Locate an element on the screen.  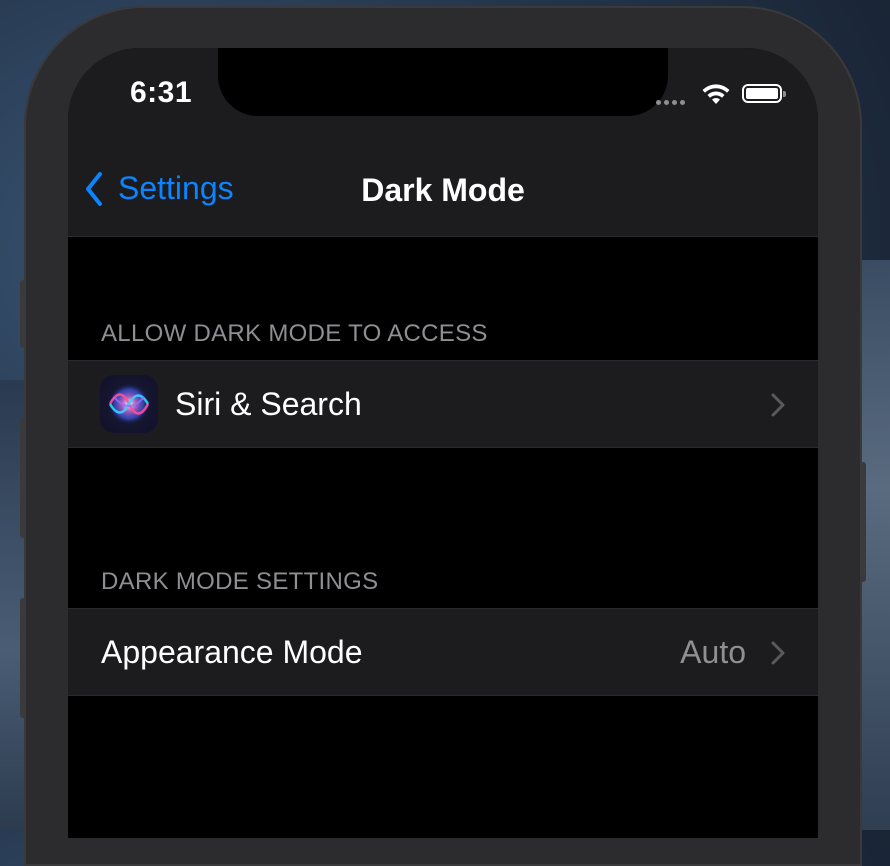
siri-search-row: Siri & Search is located at coordinates (443, 404).